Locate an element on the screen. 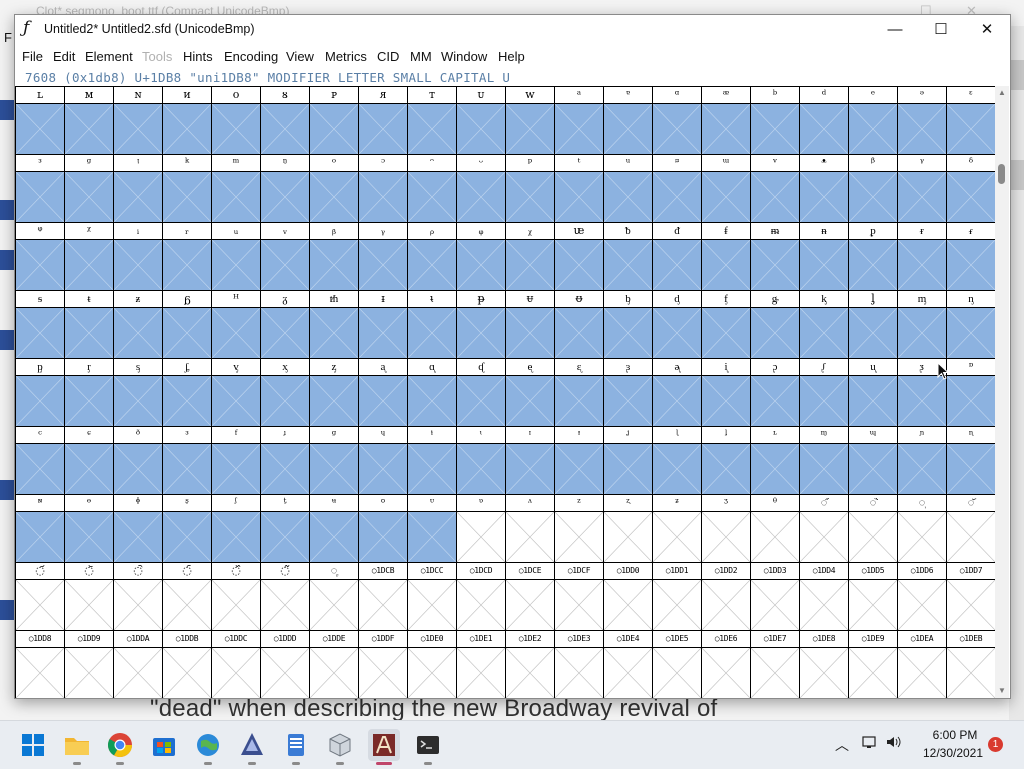 This screenshot has height=769, width=1024. glyph-cell: ᵪ is located at coordinates (530, 257).